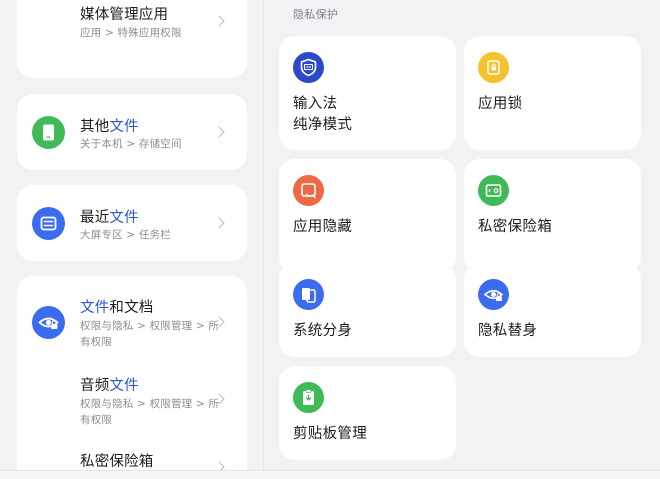  I want to click on row-title: 文件和文档, so click(117, 308).